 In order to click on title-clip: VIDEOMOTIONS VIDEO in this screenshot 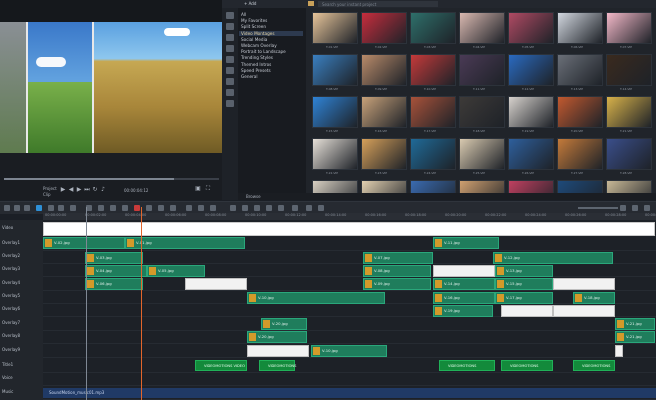, I will do `click(221, 365)`.